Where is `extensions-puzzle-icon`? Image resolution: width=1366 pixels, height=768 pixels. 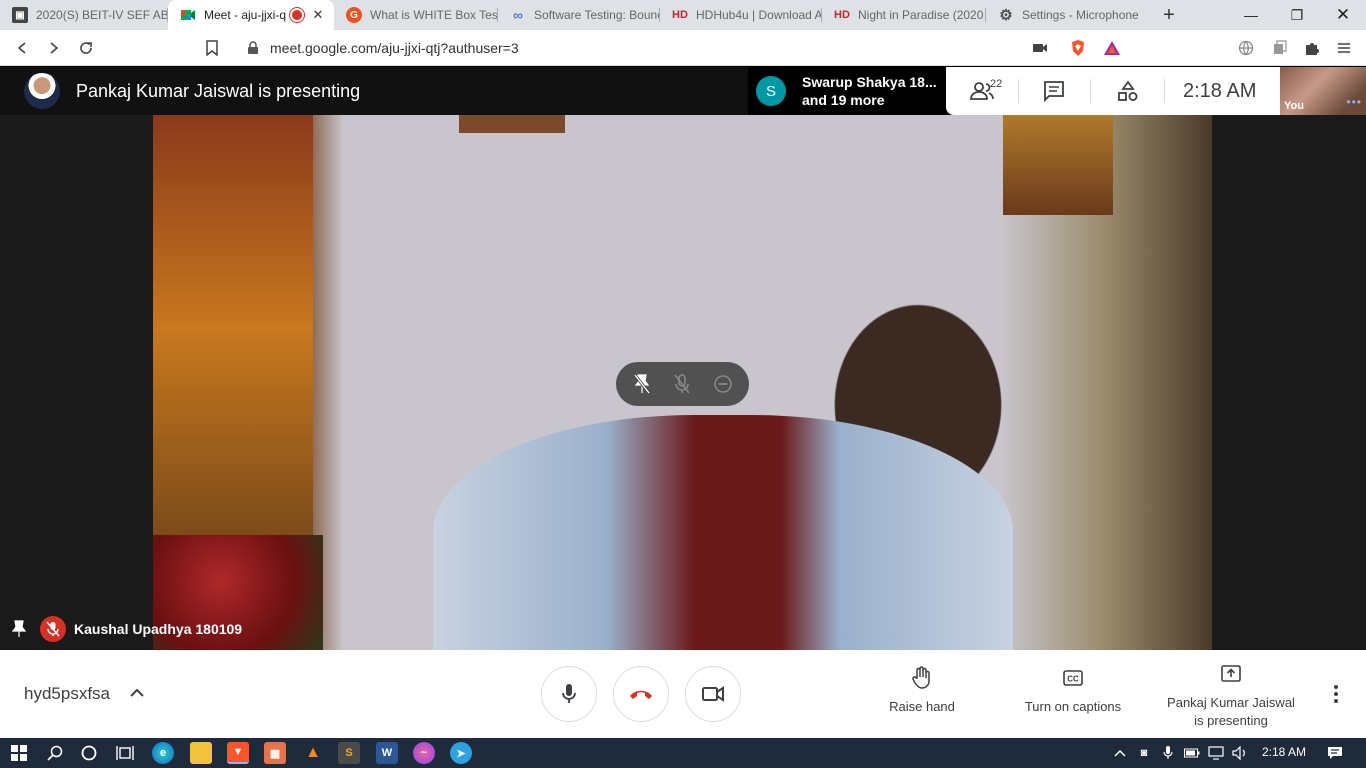 extensions-puzzle-icon is located at coordinates (1312, 48).